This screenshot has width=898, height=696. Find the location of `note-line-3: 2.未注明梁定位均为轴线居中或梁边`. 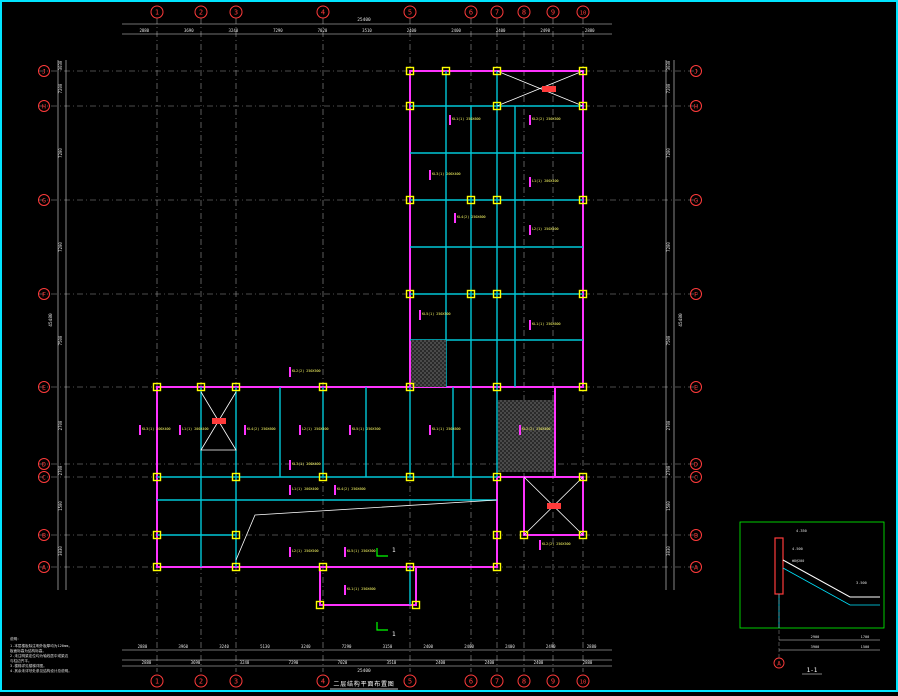

note-line-3: 2.未注明梁定位均为轴线居中或梁边 is located at coordinates (39, 655).